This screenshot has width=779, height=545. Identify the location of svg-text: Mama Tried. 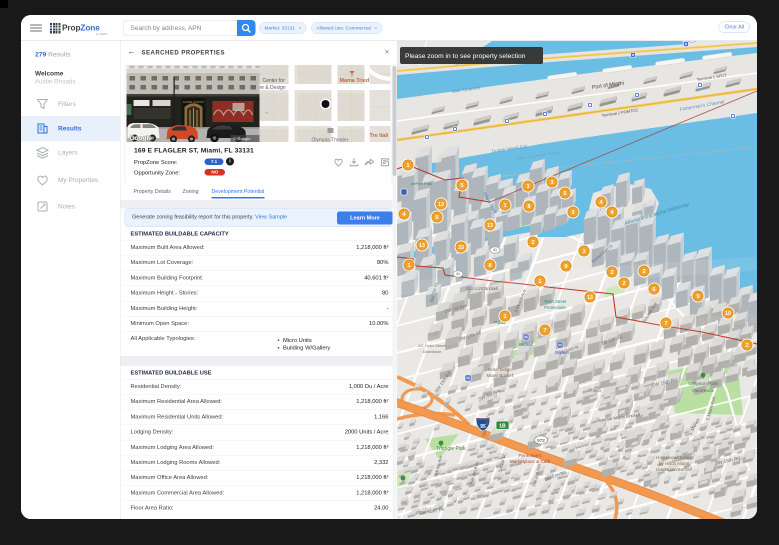
(355, 81).